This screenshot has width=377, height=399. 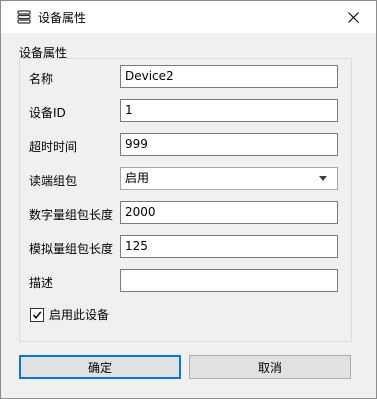 What do you see at coordinates (270, 367) in the screenshot?
I see `cancel-button: 取消` at bounding box center [270, 367].